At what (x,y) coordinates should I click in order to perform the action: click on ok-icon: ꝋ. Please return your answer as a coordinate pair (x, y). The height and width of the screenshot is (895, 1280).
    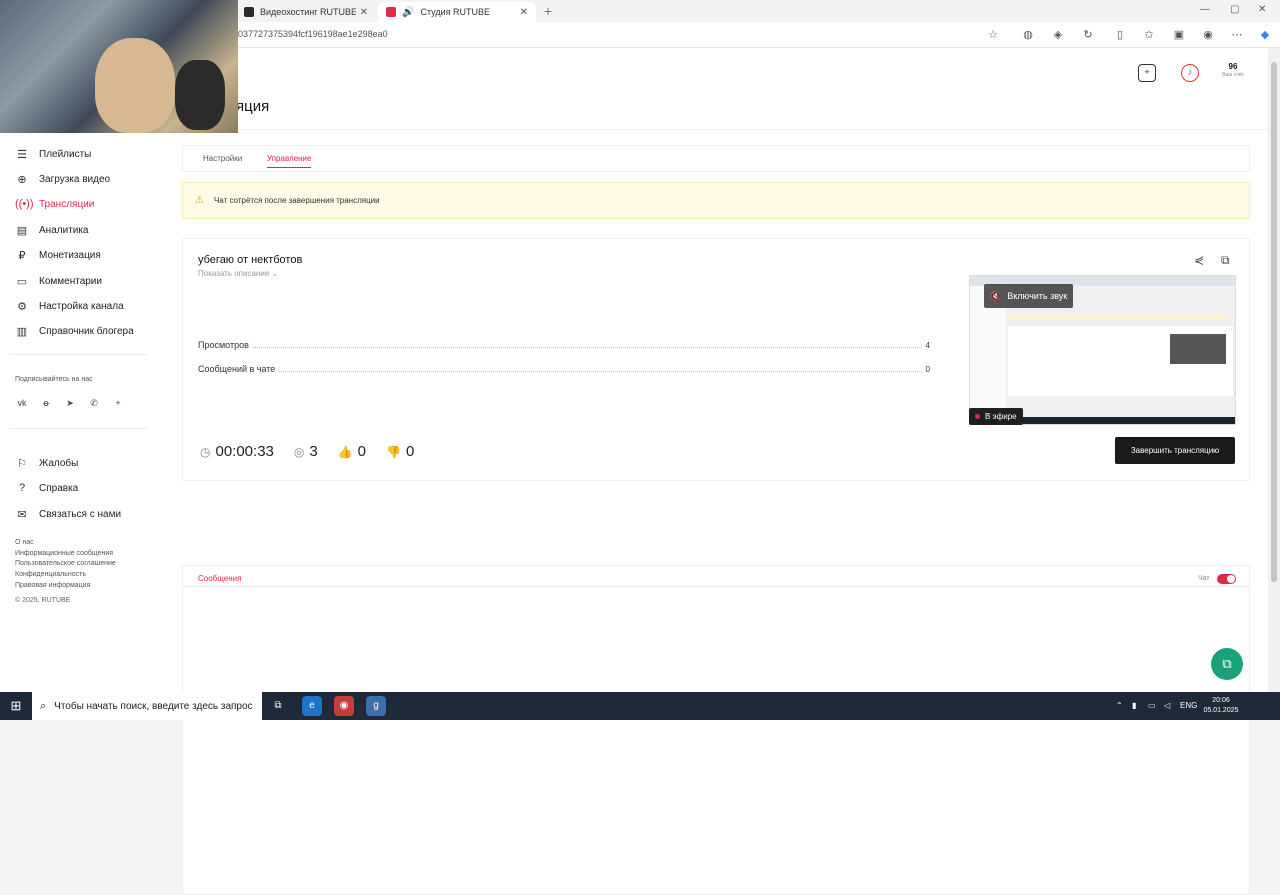
    Looking at the image, I should click on (46, 403).